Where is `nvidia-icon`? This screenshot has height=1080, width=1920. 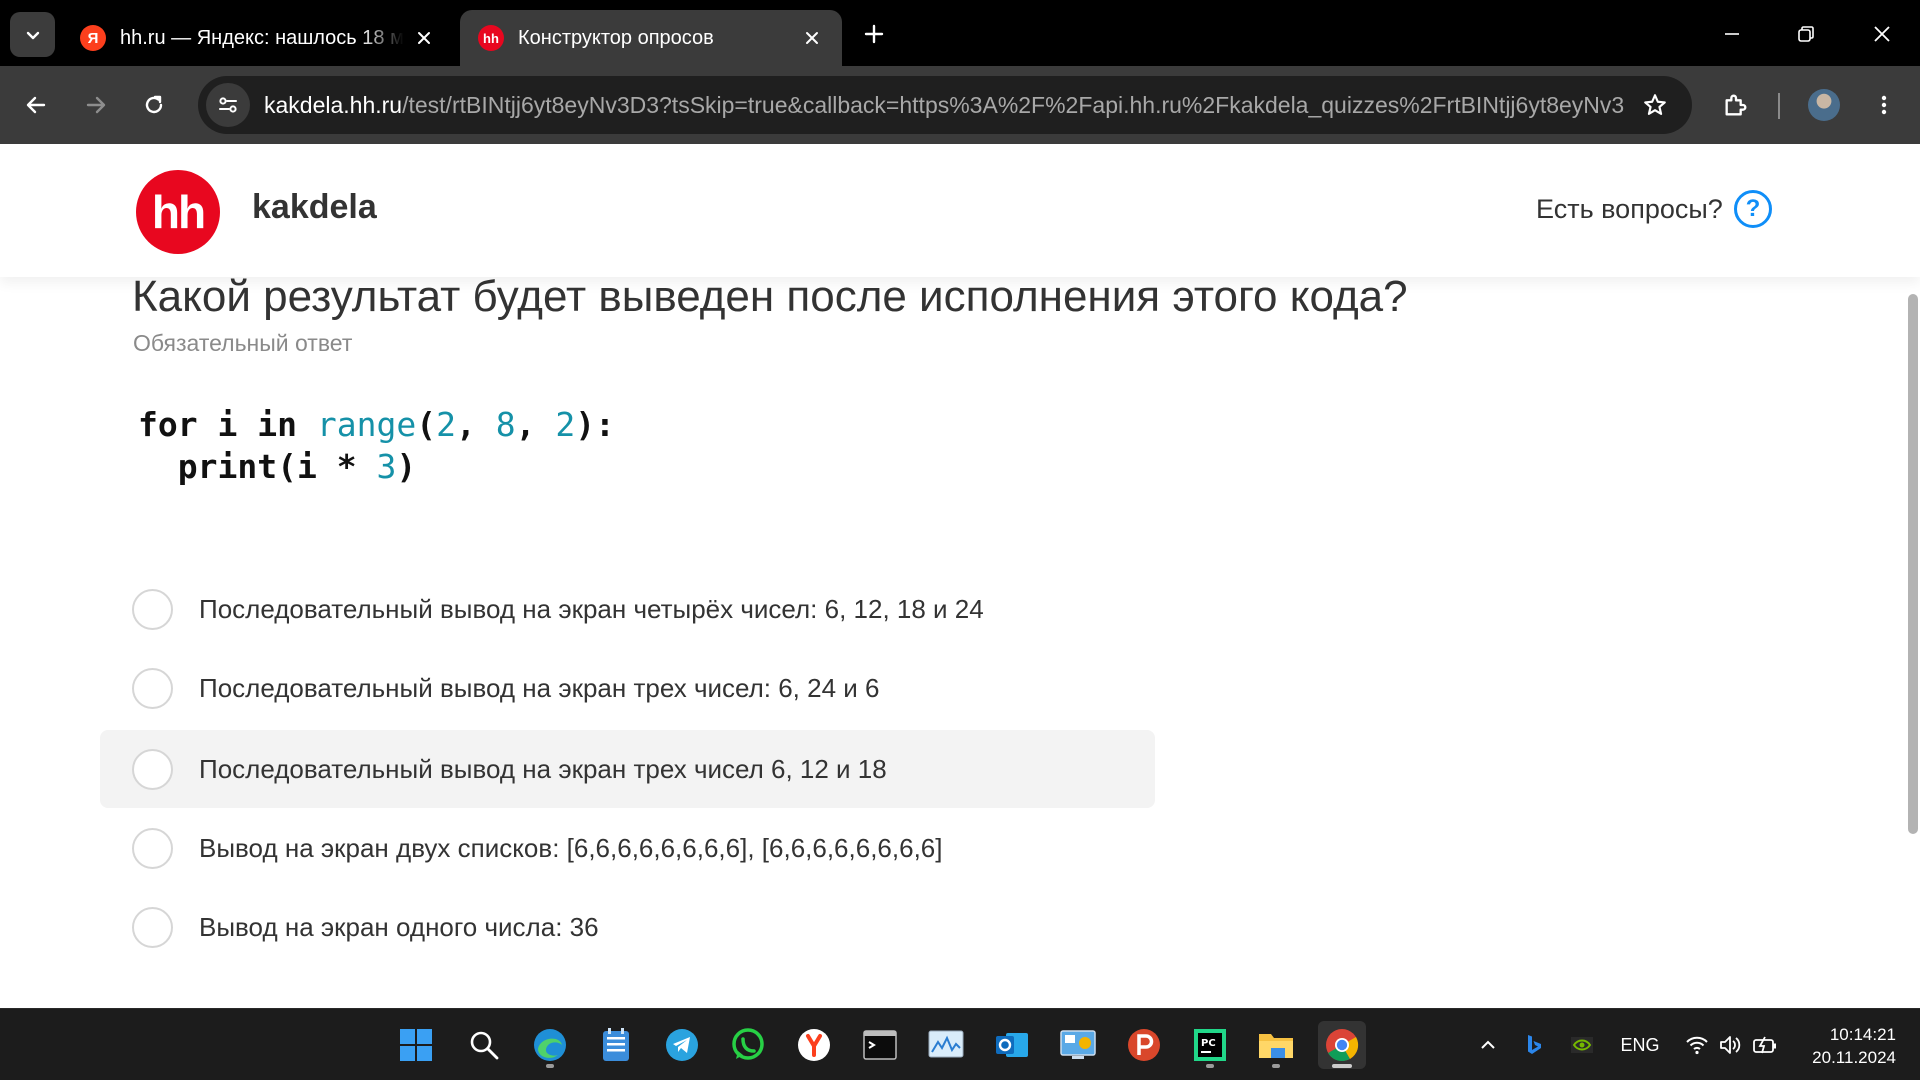
nvidia-icon is located at coordinates (1582, 1045).